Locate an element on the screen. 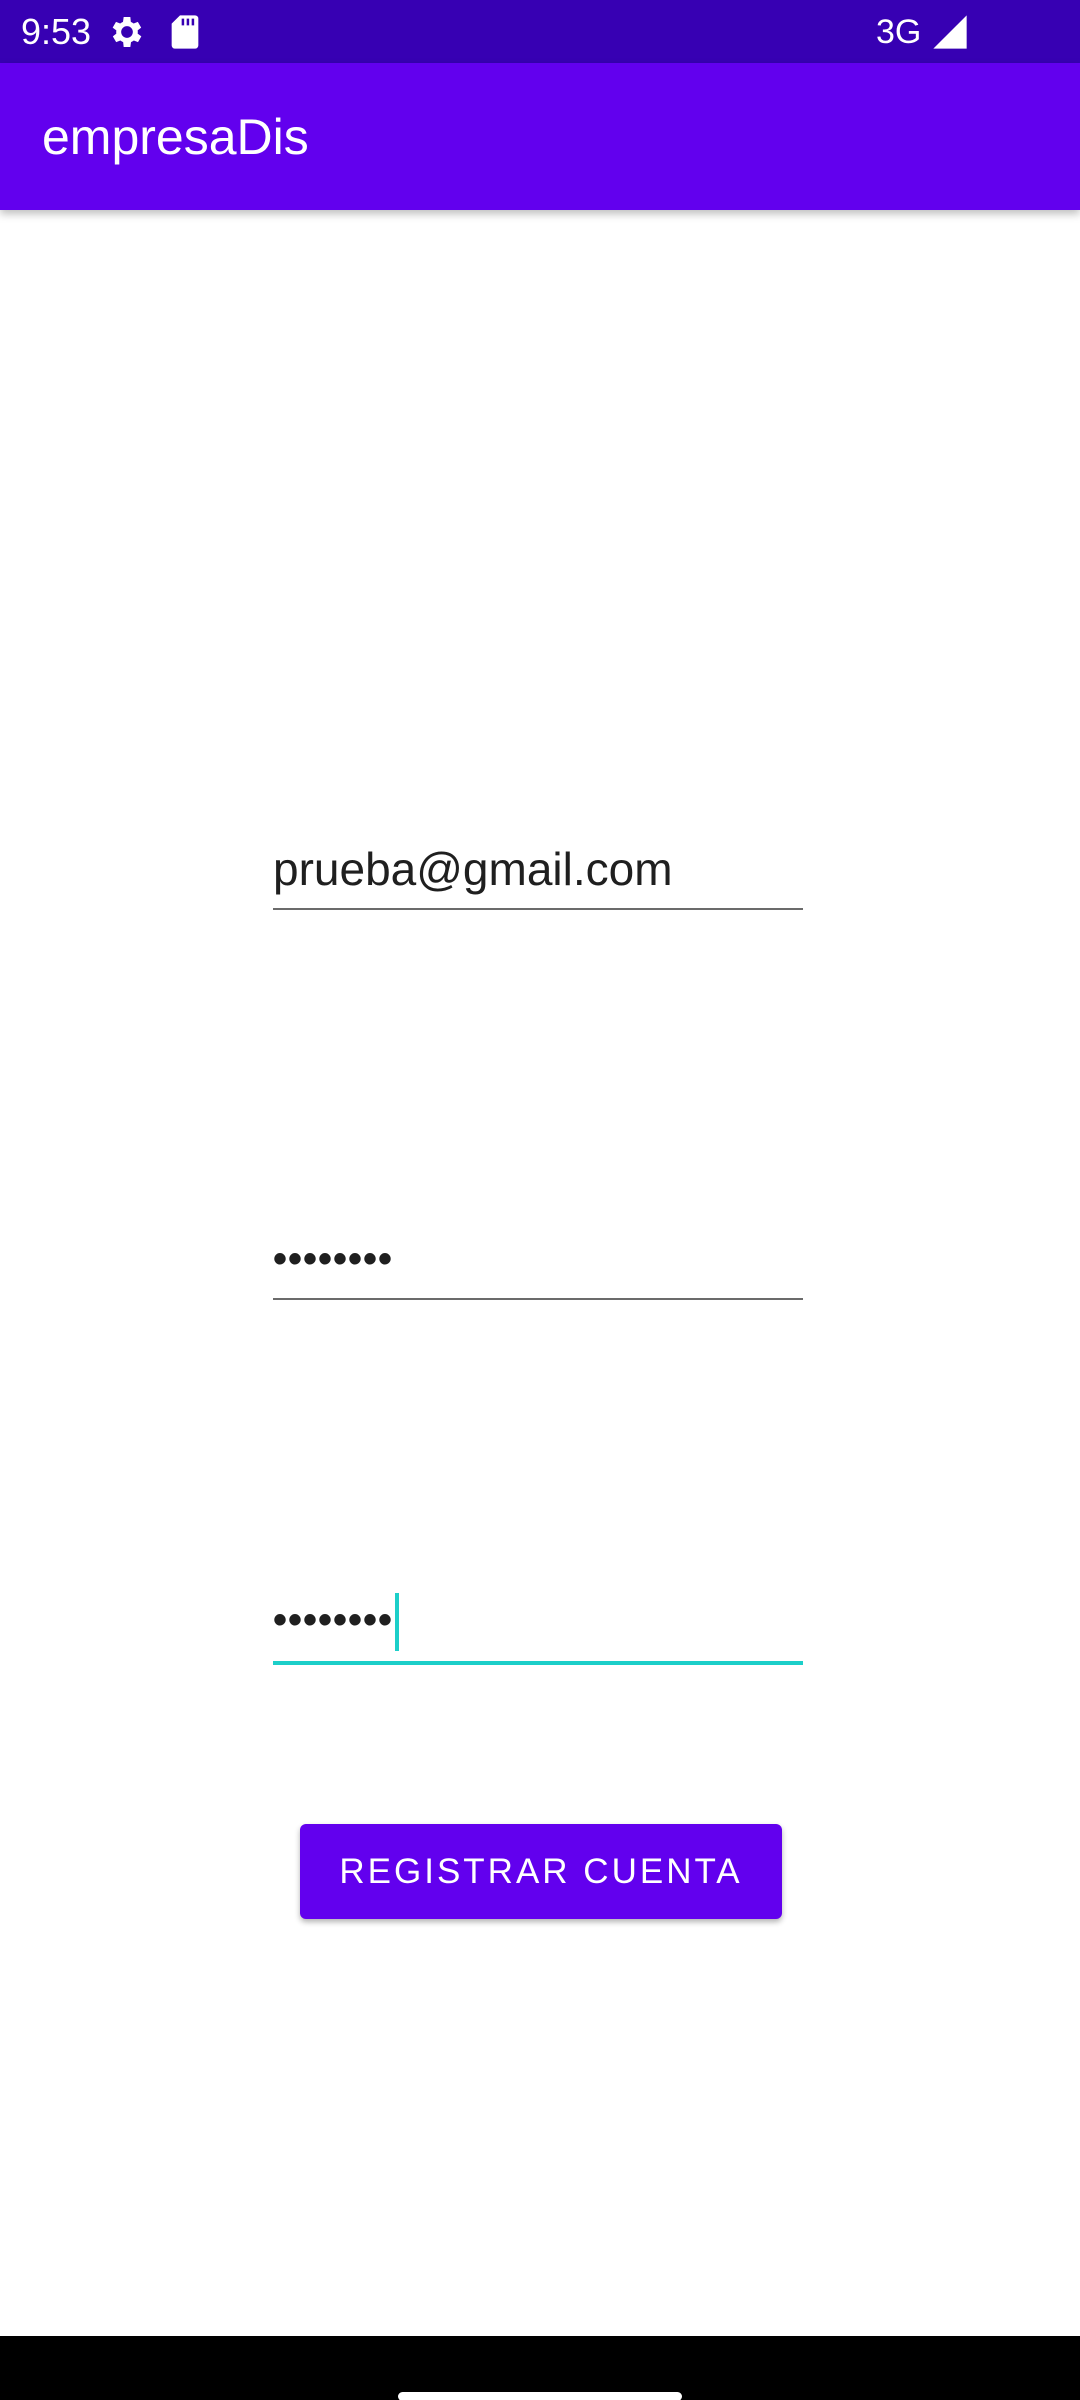 Image resolution: width=1080 pixels, height=2400 pixels. text-cursor is located at coordinates (397, 1622).